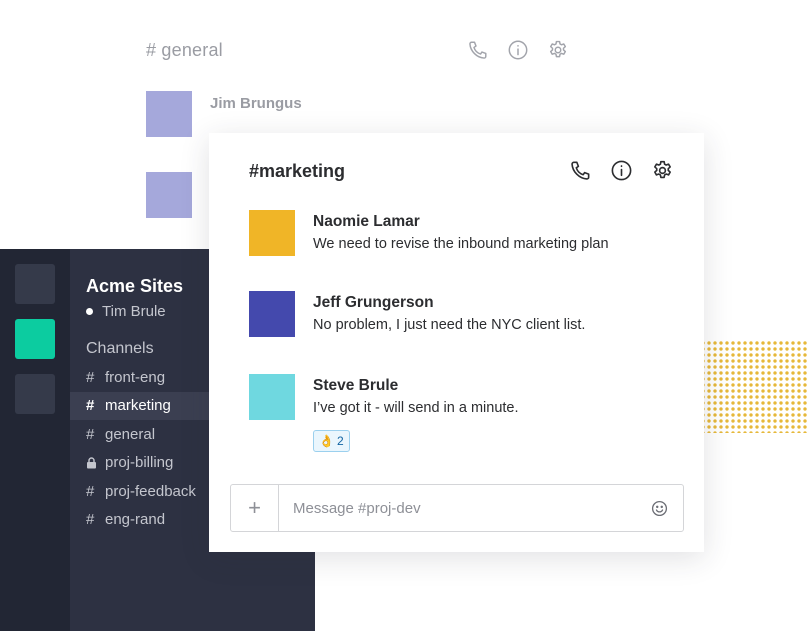  Describe the element at coordinates (95, 463) in the screenshot. I see `lock-icon` at that location.